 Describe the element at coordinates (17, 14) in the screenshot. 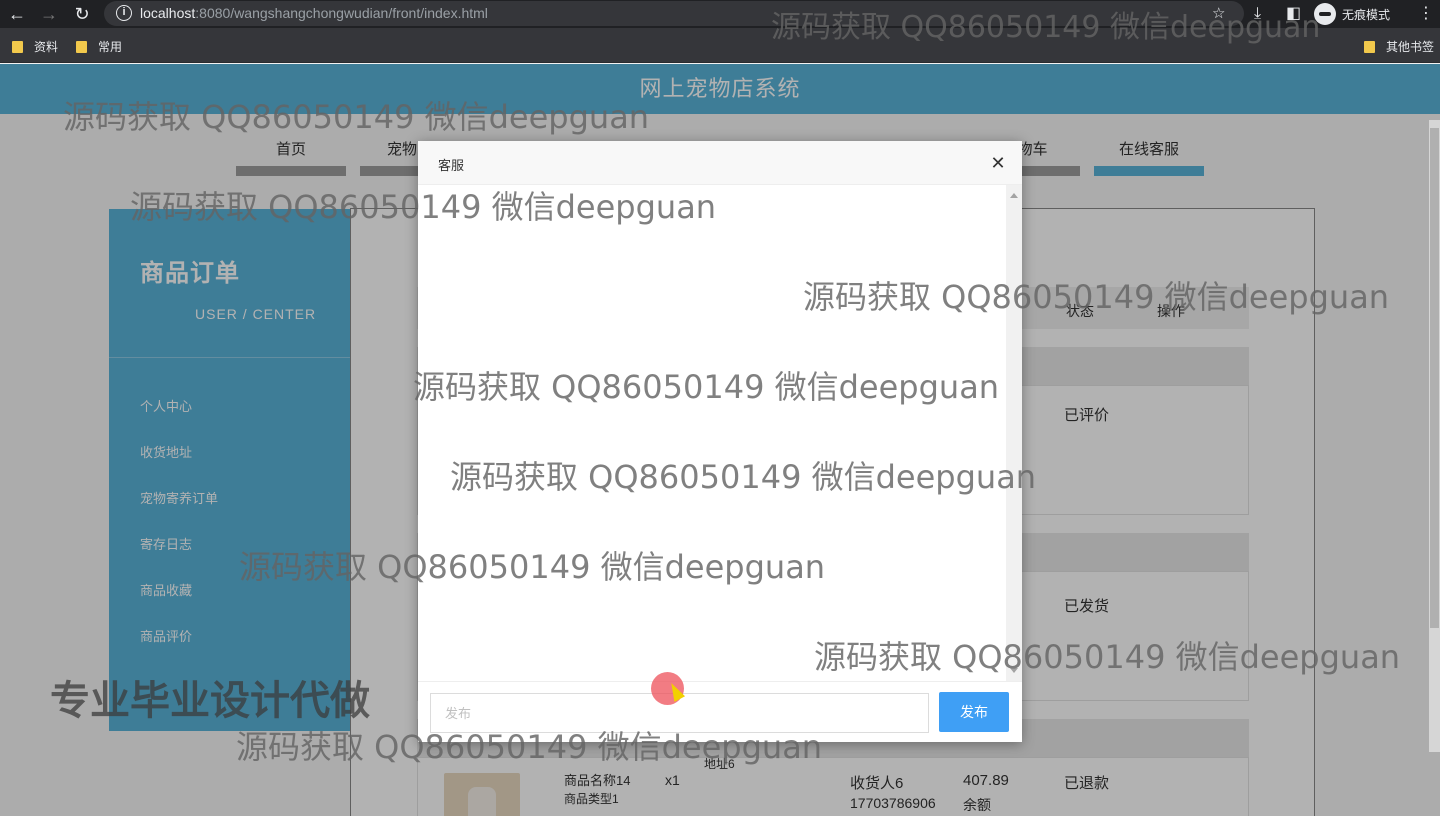

I see `back-icon: ←` at that location.